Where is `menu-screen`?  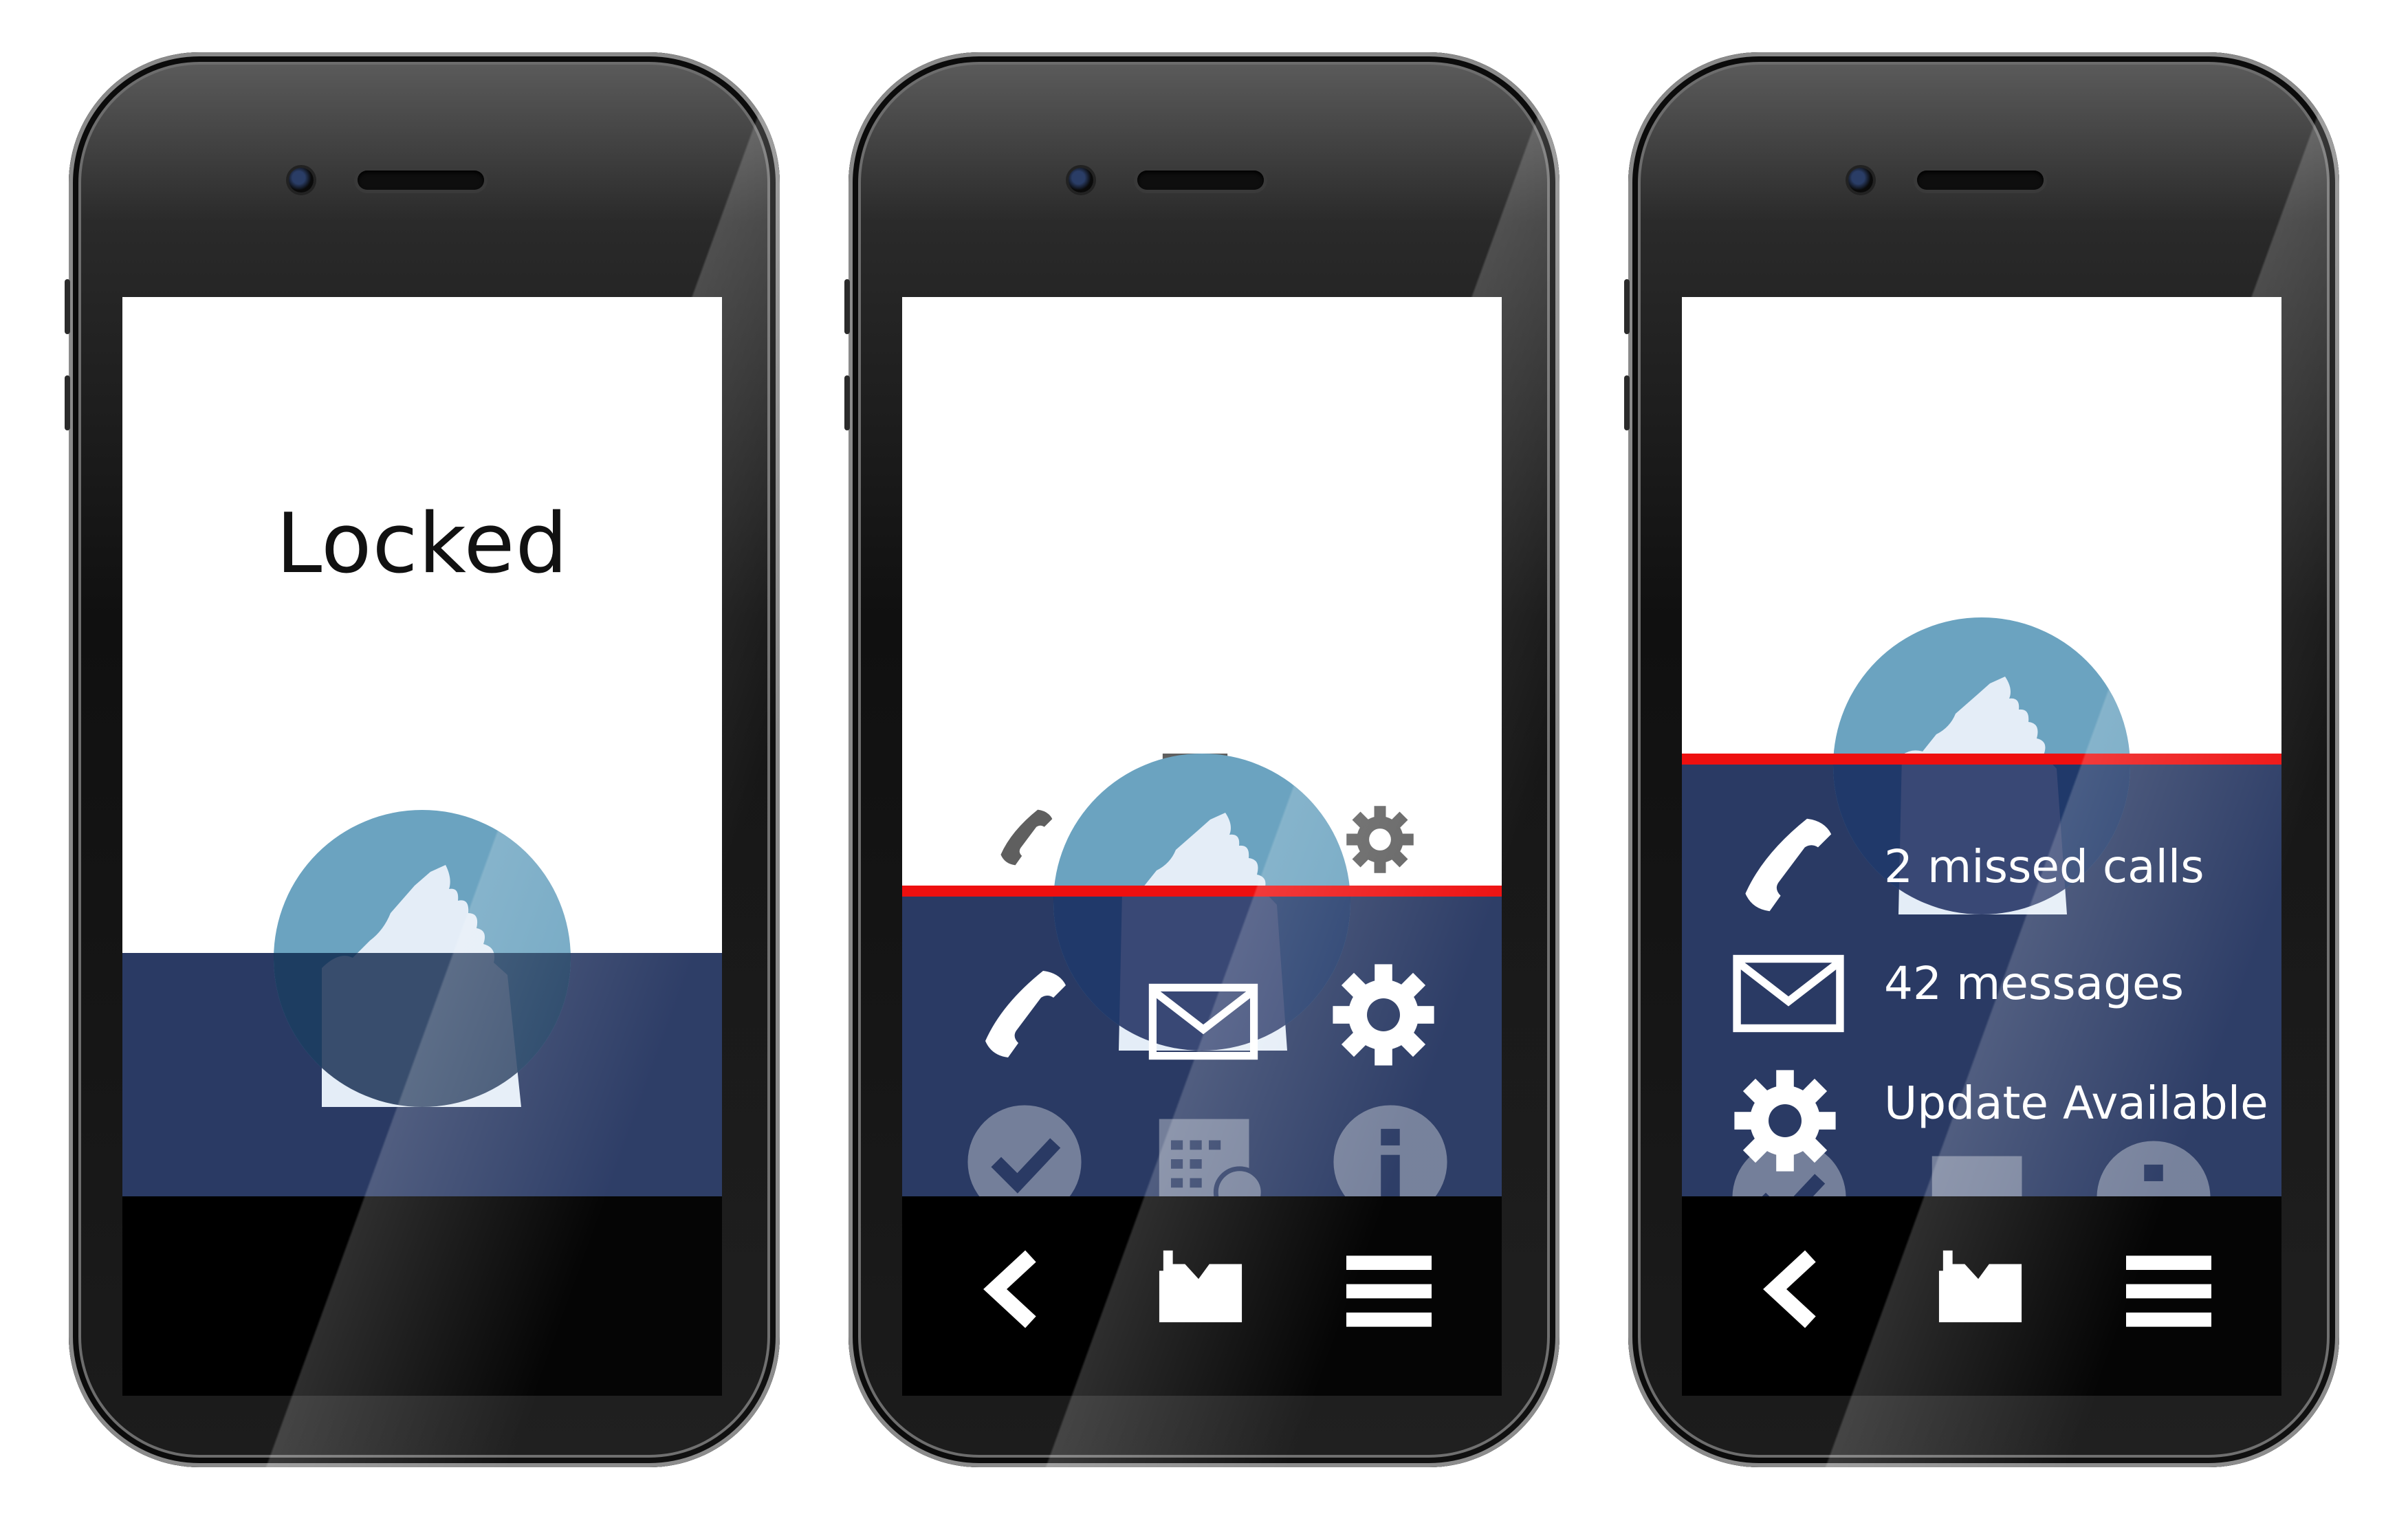 menu-screen is located at coordinates (1202, 746).